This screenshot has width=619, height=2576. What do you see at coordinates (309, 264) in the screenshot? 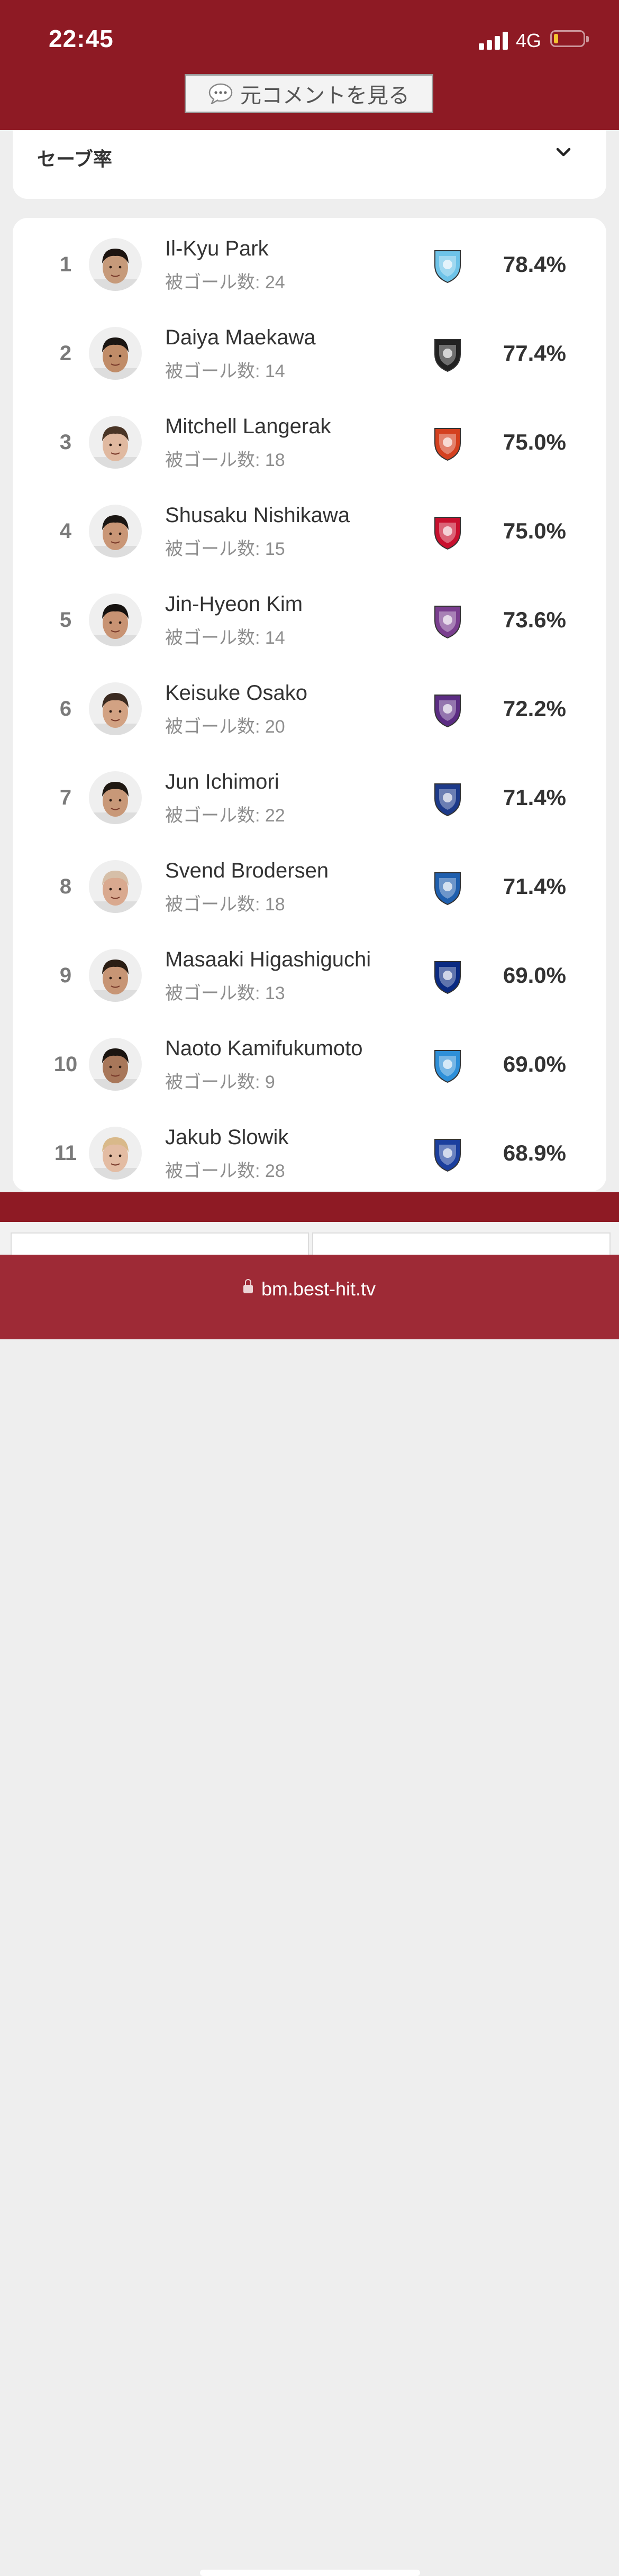
I see `ranking-row: 1 Il-Kyu Park 被ゴール数: 24 78.4%` at bounding box center [309, 264].